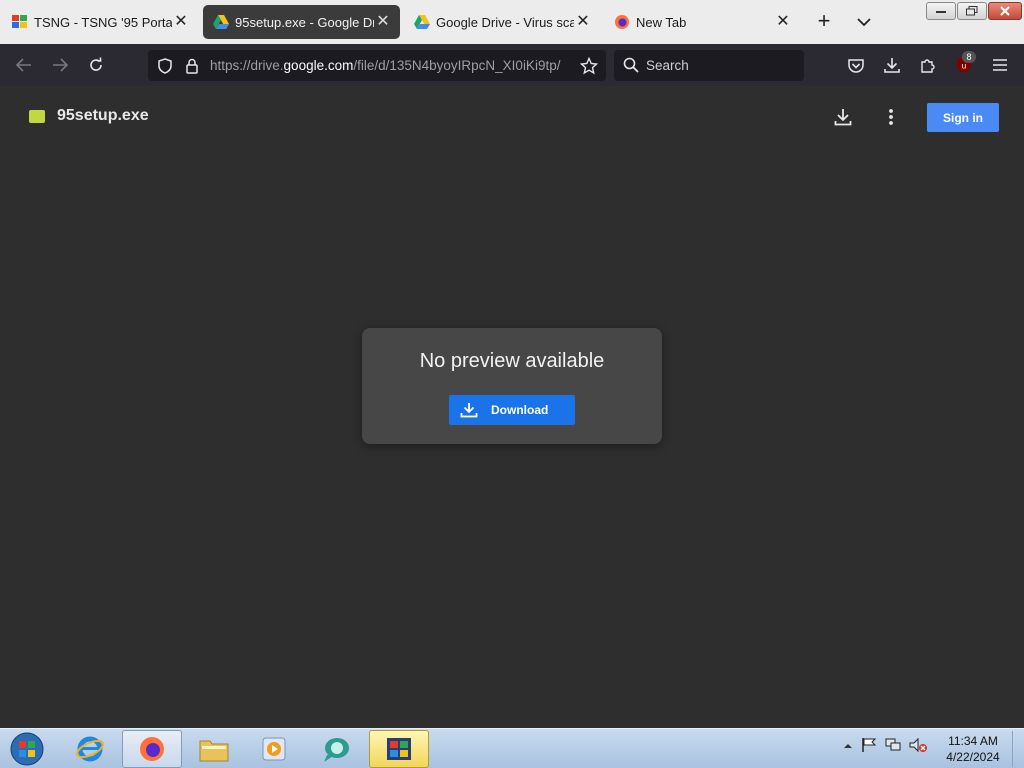 This screenshot has height=768, width=1024. What do you see at coordinates (973, 749) in the screenshot?
I see `taskbar-clock: 11:34 AM 4/22/2024` at bounding box center [973, 749].